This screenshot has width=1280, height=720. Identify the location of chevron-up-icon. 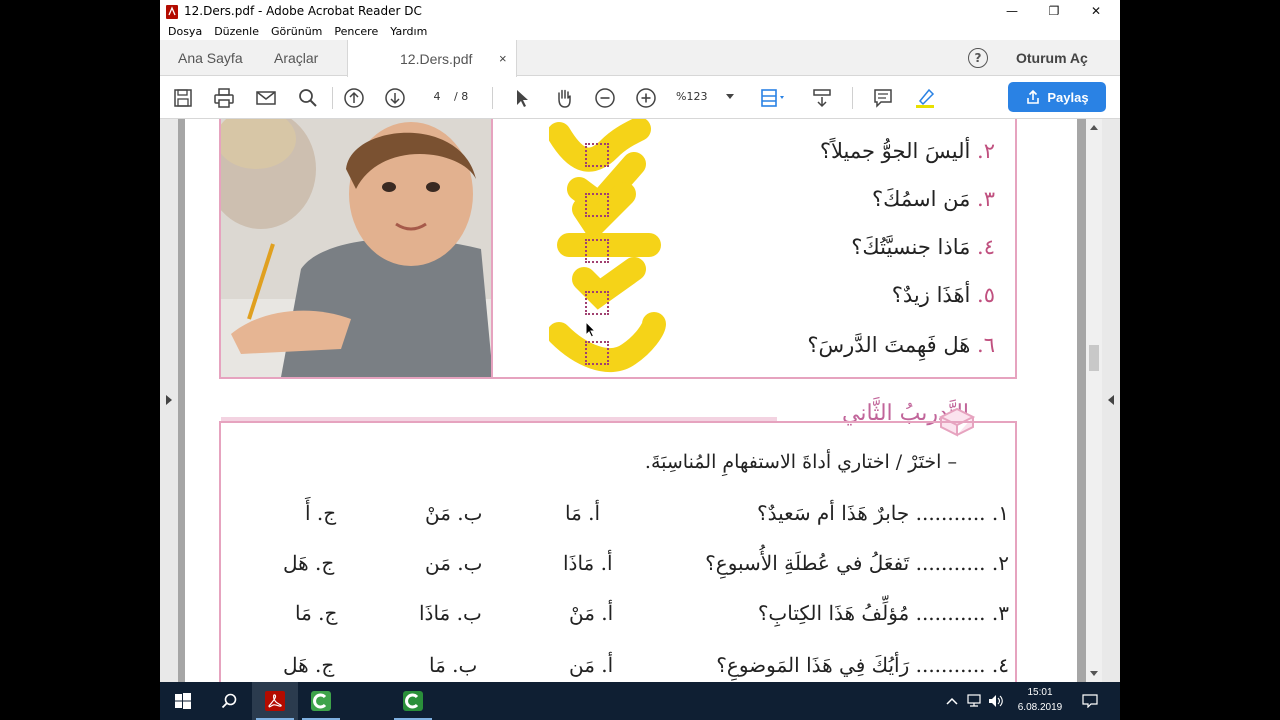
(952, 701).